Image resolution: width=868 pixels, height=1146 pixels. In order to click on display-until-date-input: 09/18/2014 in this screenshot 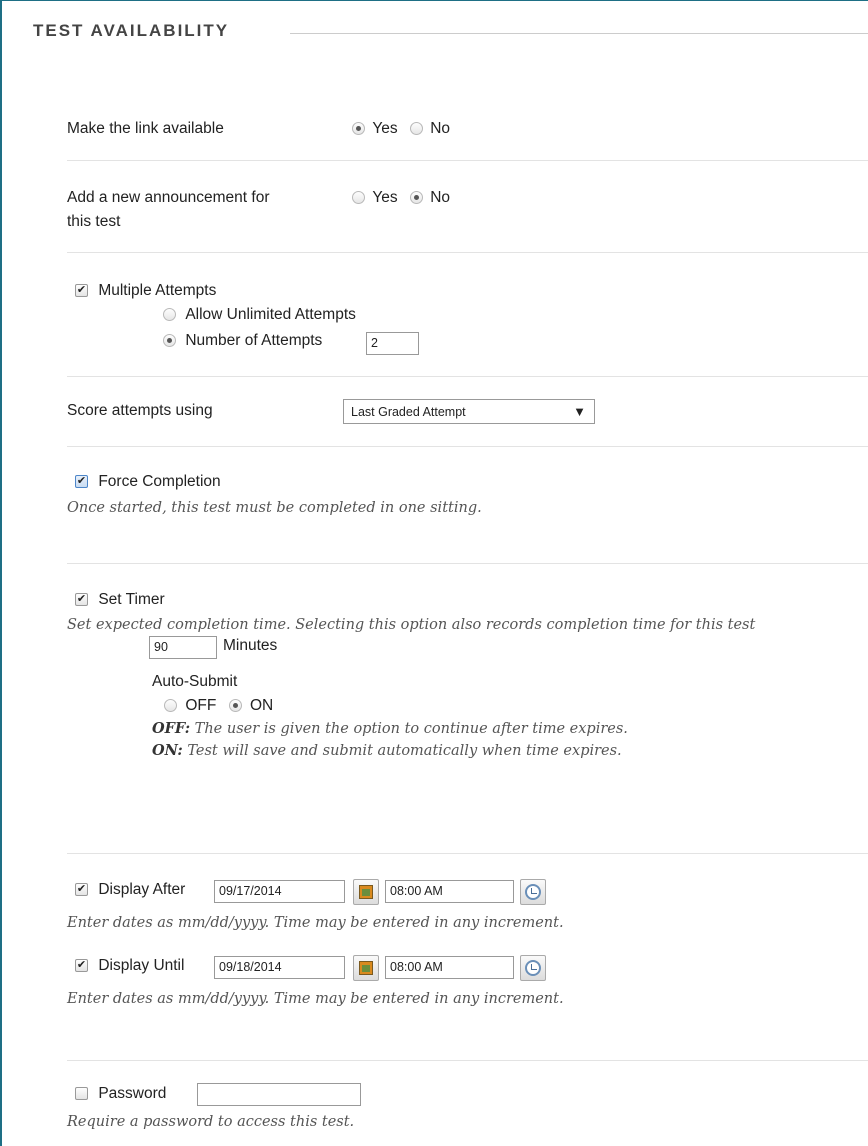, I will do `click(279, 967)`.